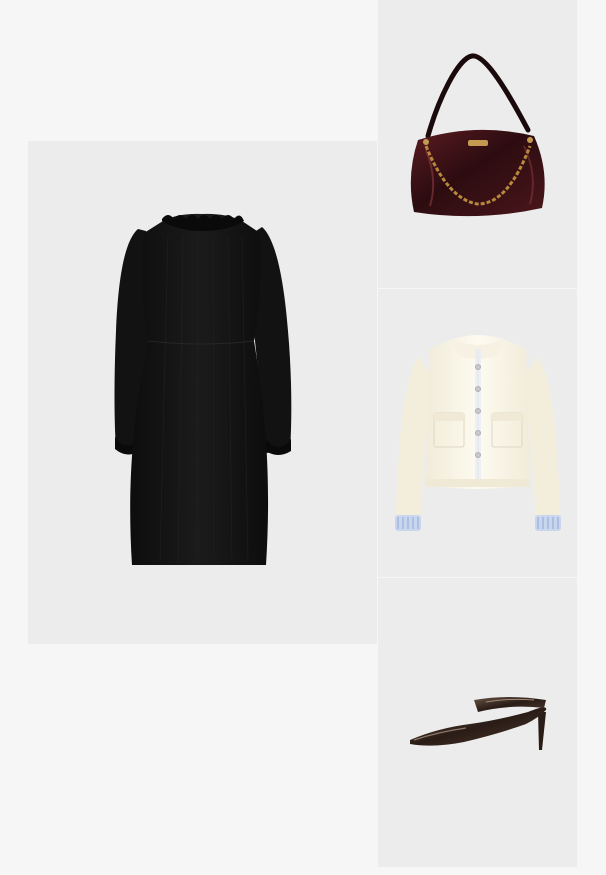 This screenshot has height=875, width=606. I want to click on product-card-jacket, so click(477, 433).